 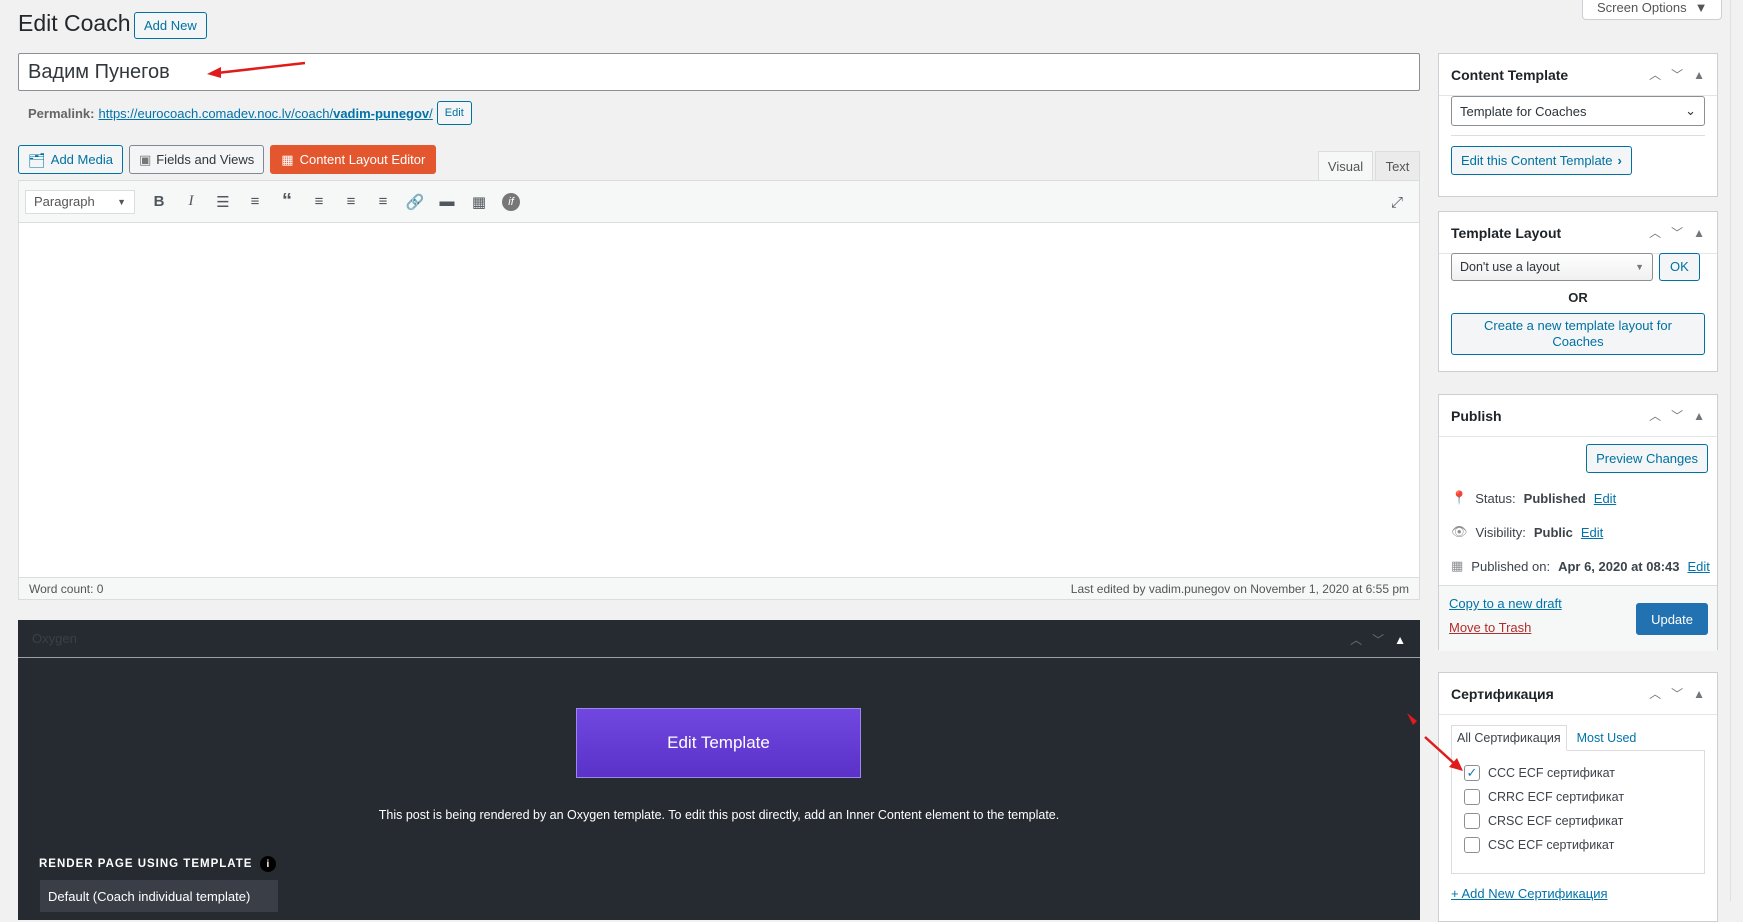 What do you see at coordinates (1736, 450) in the screenshot?
I see `scrollbar` at bounding box center [1736, 450].